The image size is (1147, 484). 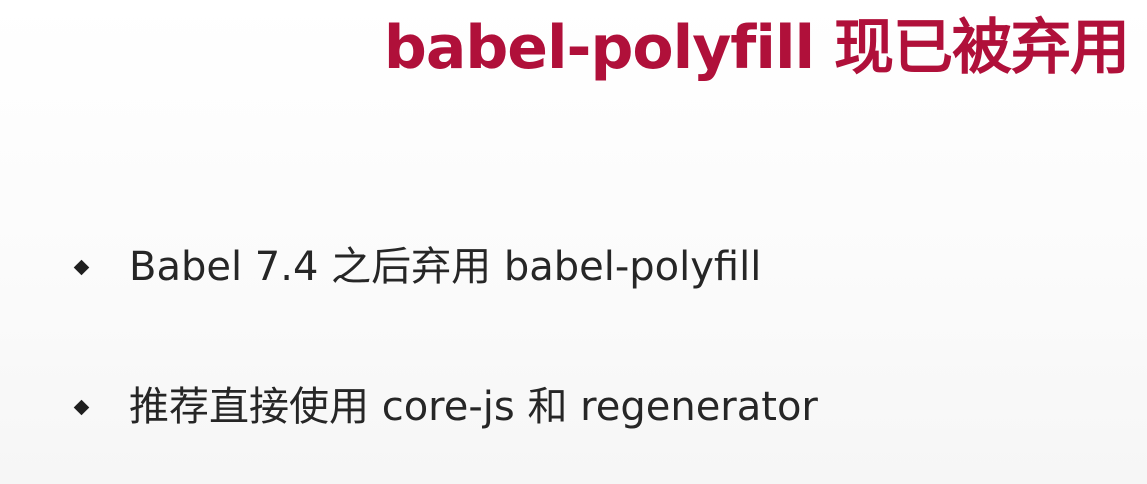 I want to click on bullet-item: Babel 7.4 之后弃用 babel-polyfill, so click(x=445, y=267).